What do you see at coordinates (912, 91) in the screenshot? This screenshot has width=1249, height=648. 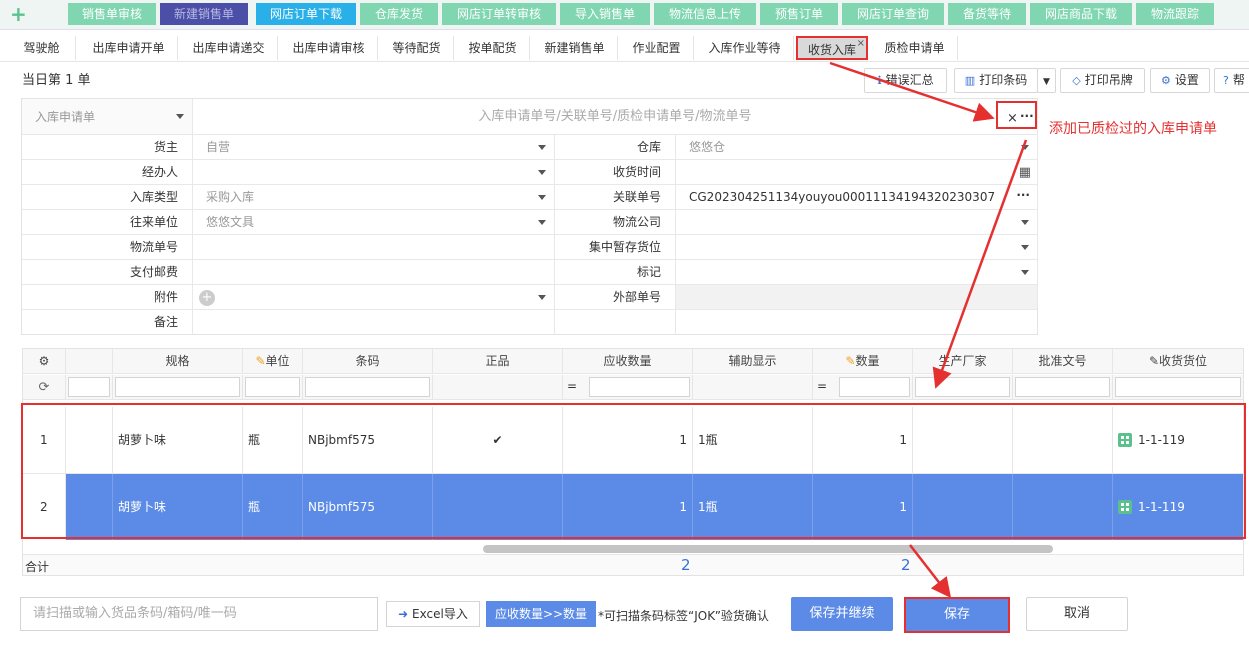 I see `arrow-to-search` at bounding box center [912, 91].